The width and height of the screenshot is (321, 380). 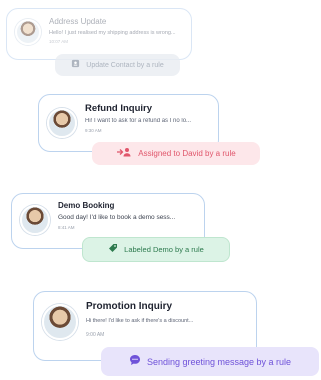 I want to click on rule-action-badge-update-contact: Update Contact by a rule, so click(x=117, y=65).